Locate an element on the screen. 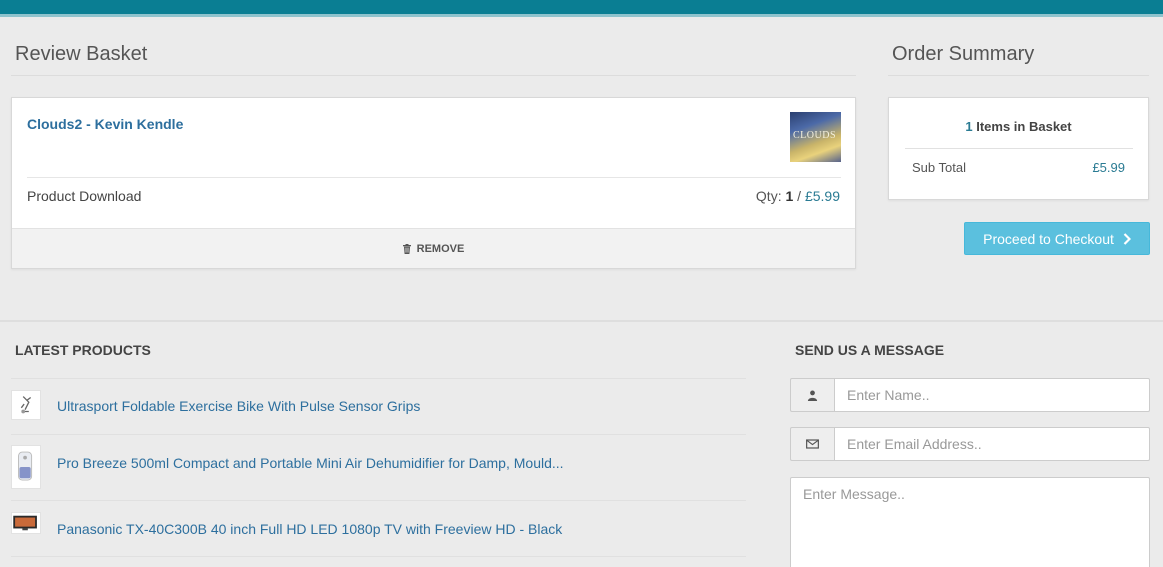 Image resolution: width=1163 pixels, height=567 pixels. name-input-group is located at coordinates (970, 395).